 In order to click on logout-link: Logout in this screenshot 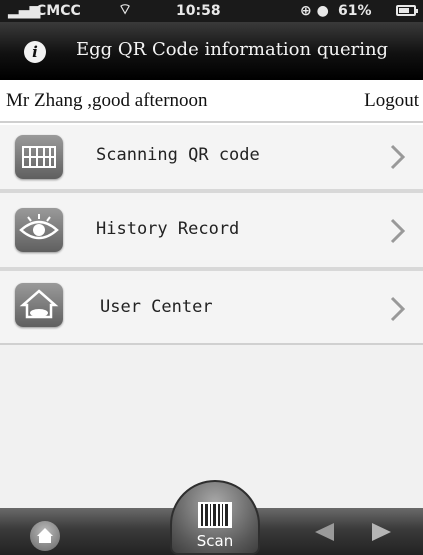, I will do `click(391, 101)`.